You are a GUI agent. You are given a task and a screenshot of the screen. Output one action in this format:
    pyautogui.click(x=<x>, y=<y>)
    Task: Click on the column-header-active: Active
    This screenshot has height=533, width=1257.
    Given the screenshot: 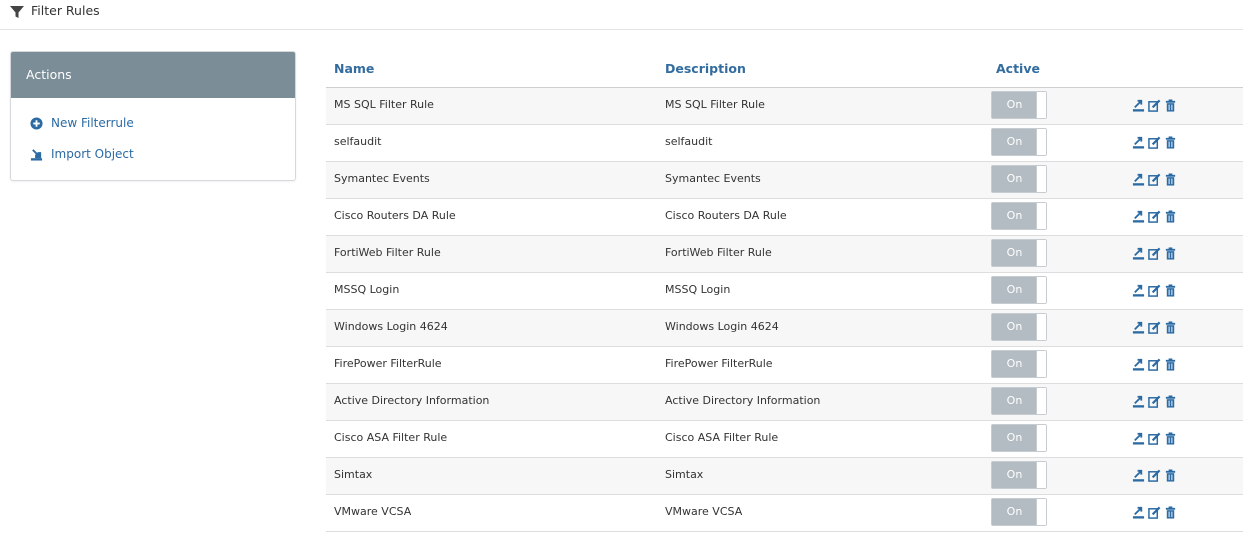 What is the action you would take?
    pyautogui.click(x=1018, y=68)
    